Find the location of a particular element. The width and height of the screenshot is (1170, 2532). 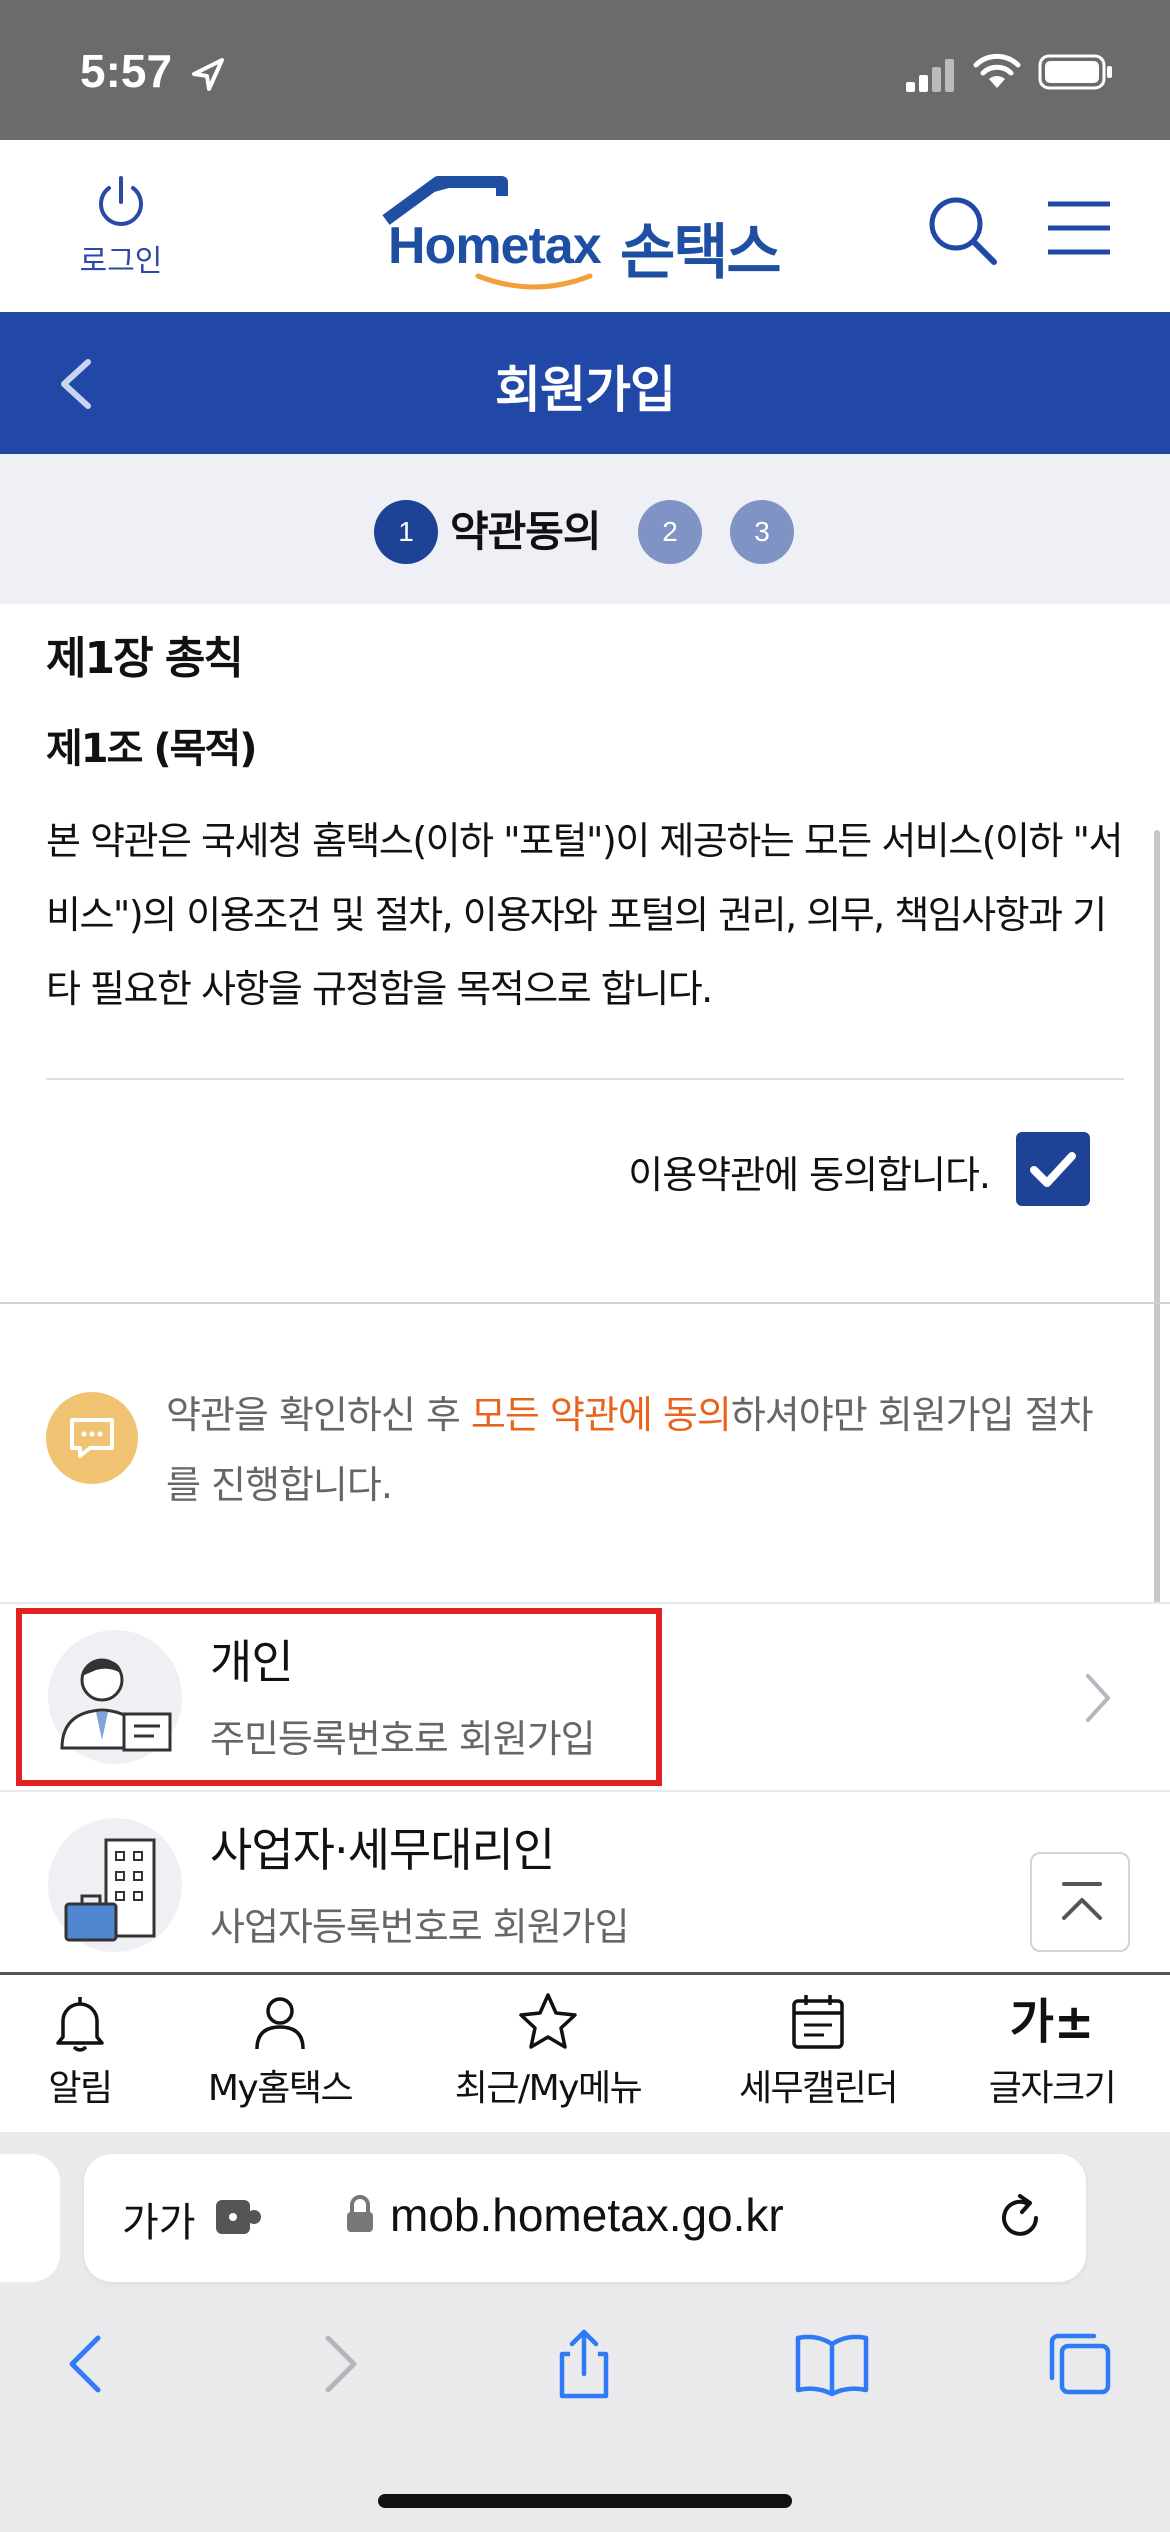

login-label: 로그인 is located at coordinates (121, 261).